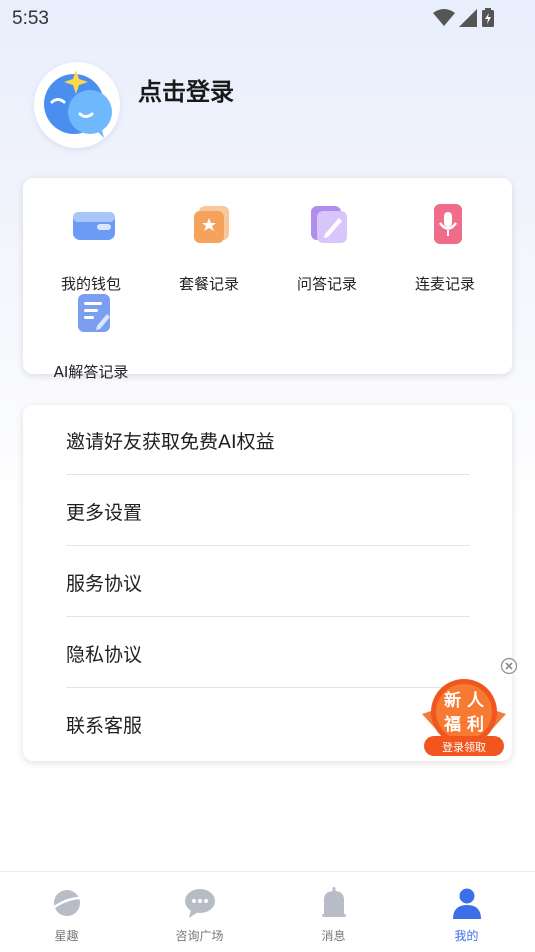  I want to click on shortcut-label: 问答记录, so click(326, 284).